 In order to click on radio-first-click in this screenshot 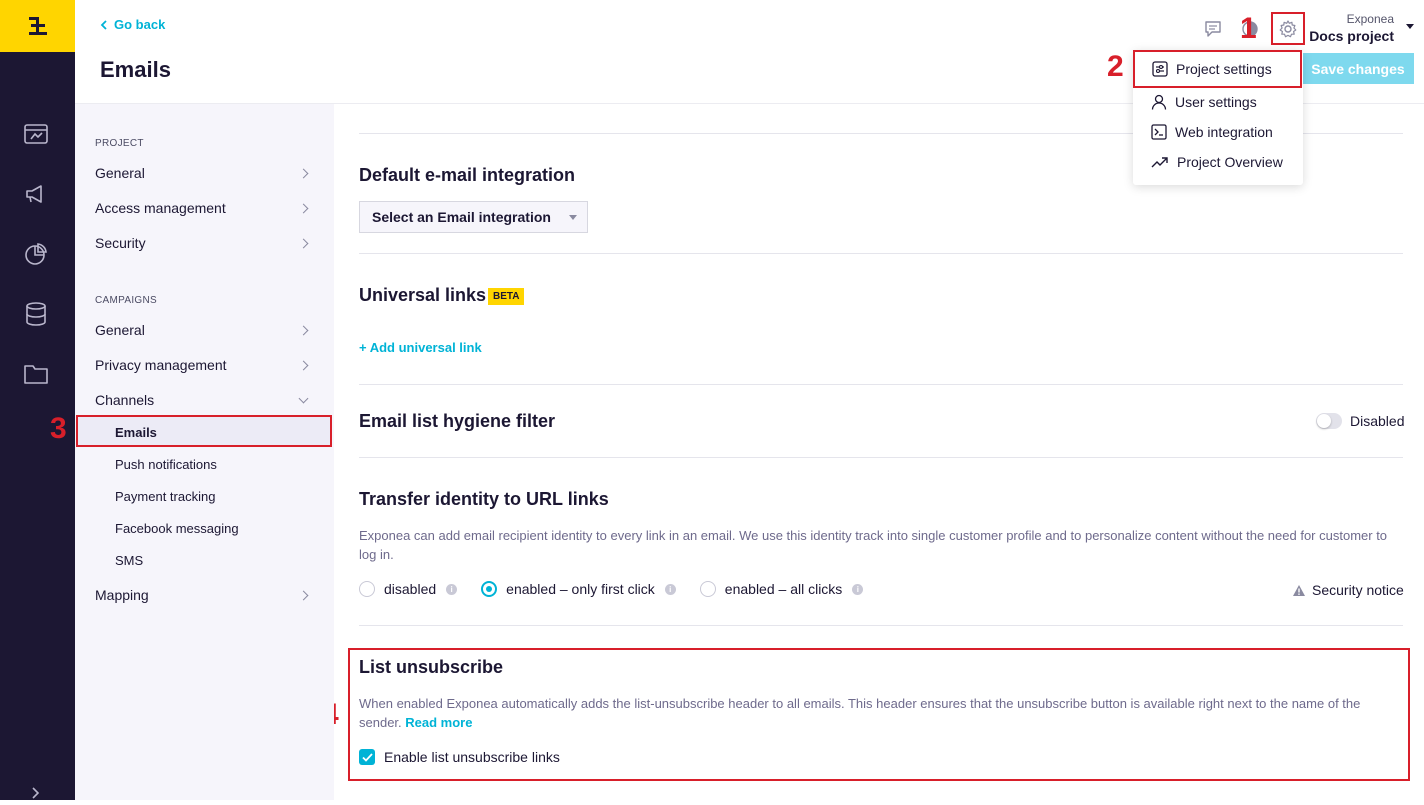, I will do `click(489, 589)`.